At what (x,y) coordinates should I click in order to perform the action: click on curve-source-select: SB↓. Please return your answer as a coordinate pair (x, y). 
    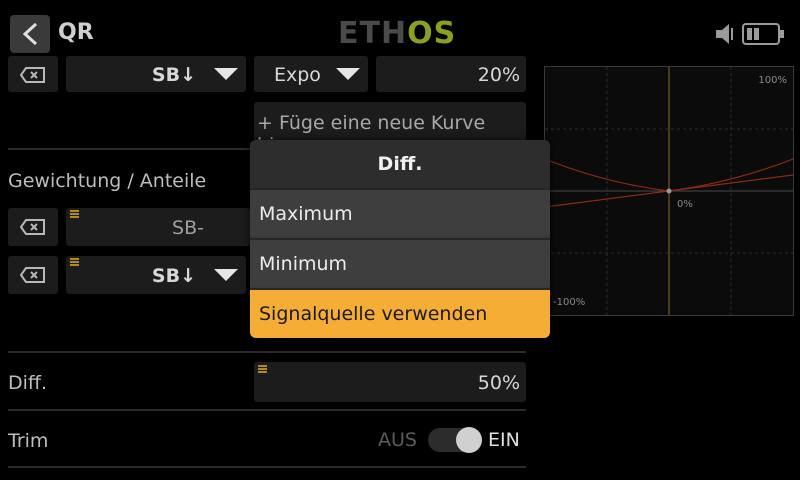
    Looking at the image, I should click on (156, 74).